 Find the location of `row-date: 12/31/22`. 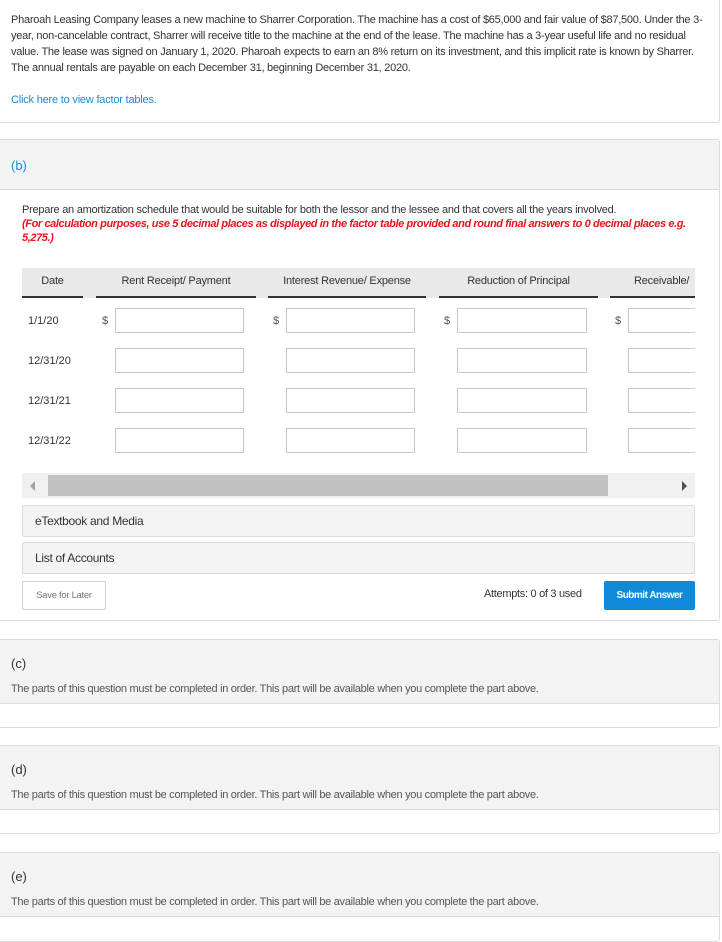

row-date: 12/31/22 is located at coordinates (49, 441).